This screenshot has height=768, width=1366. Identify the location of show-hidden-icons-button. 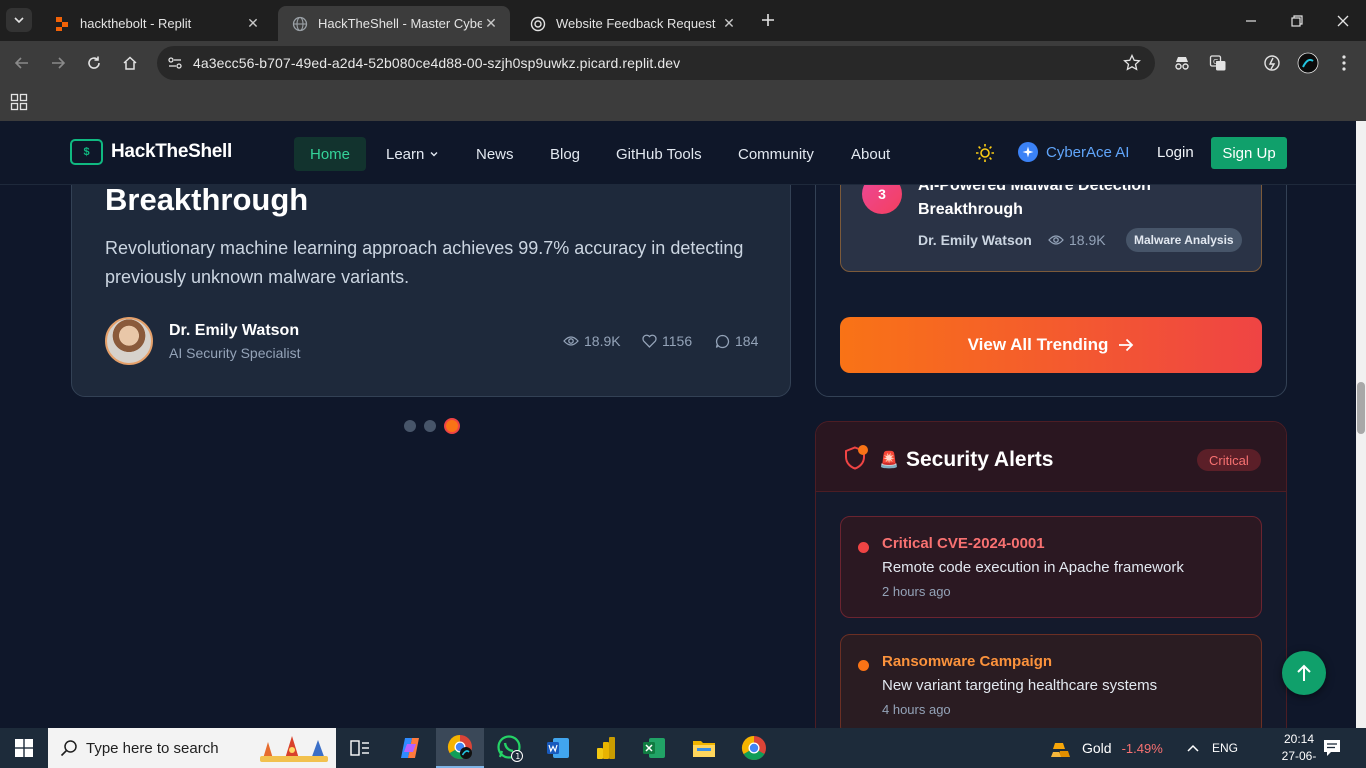
(1193, 748).